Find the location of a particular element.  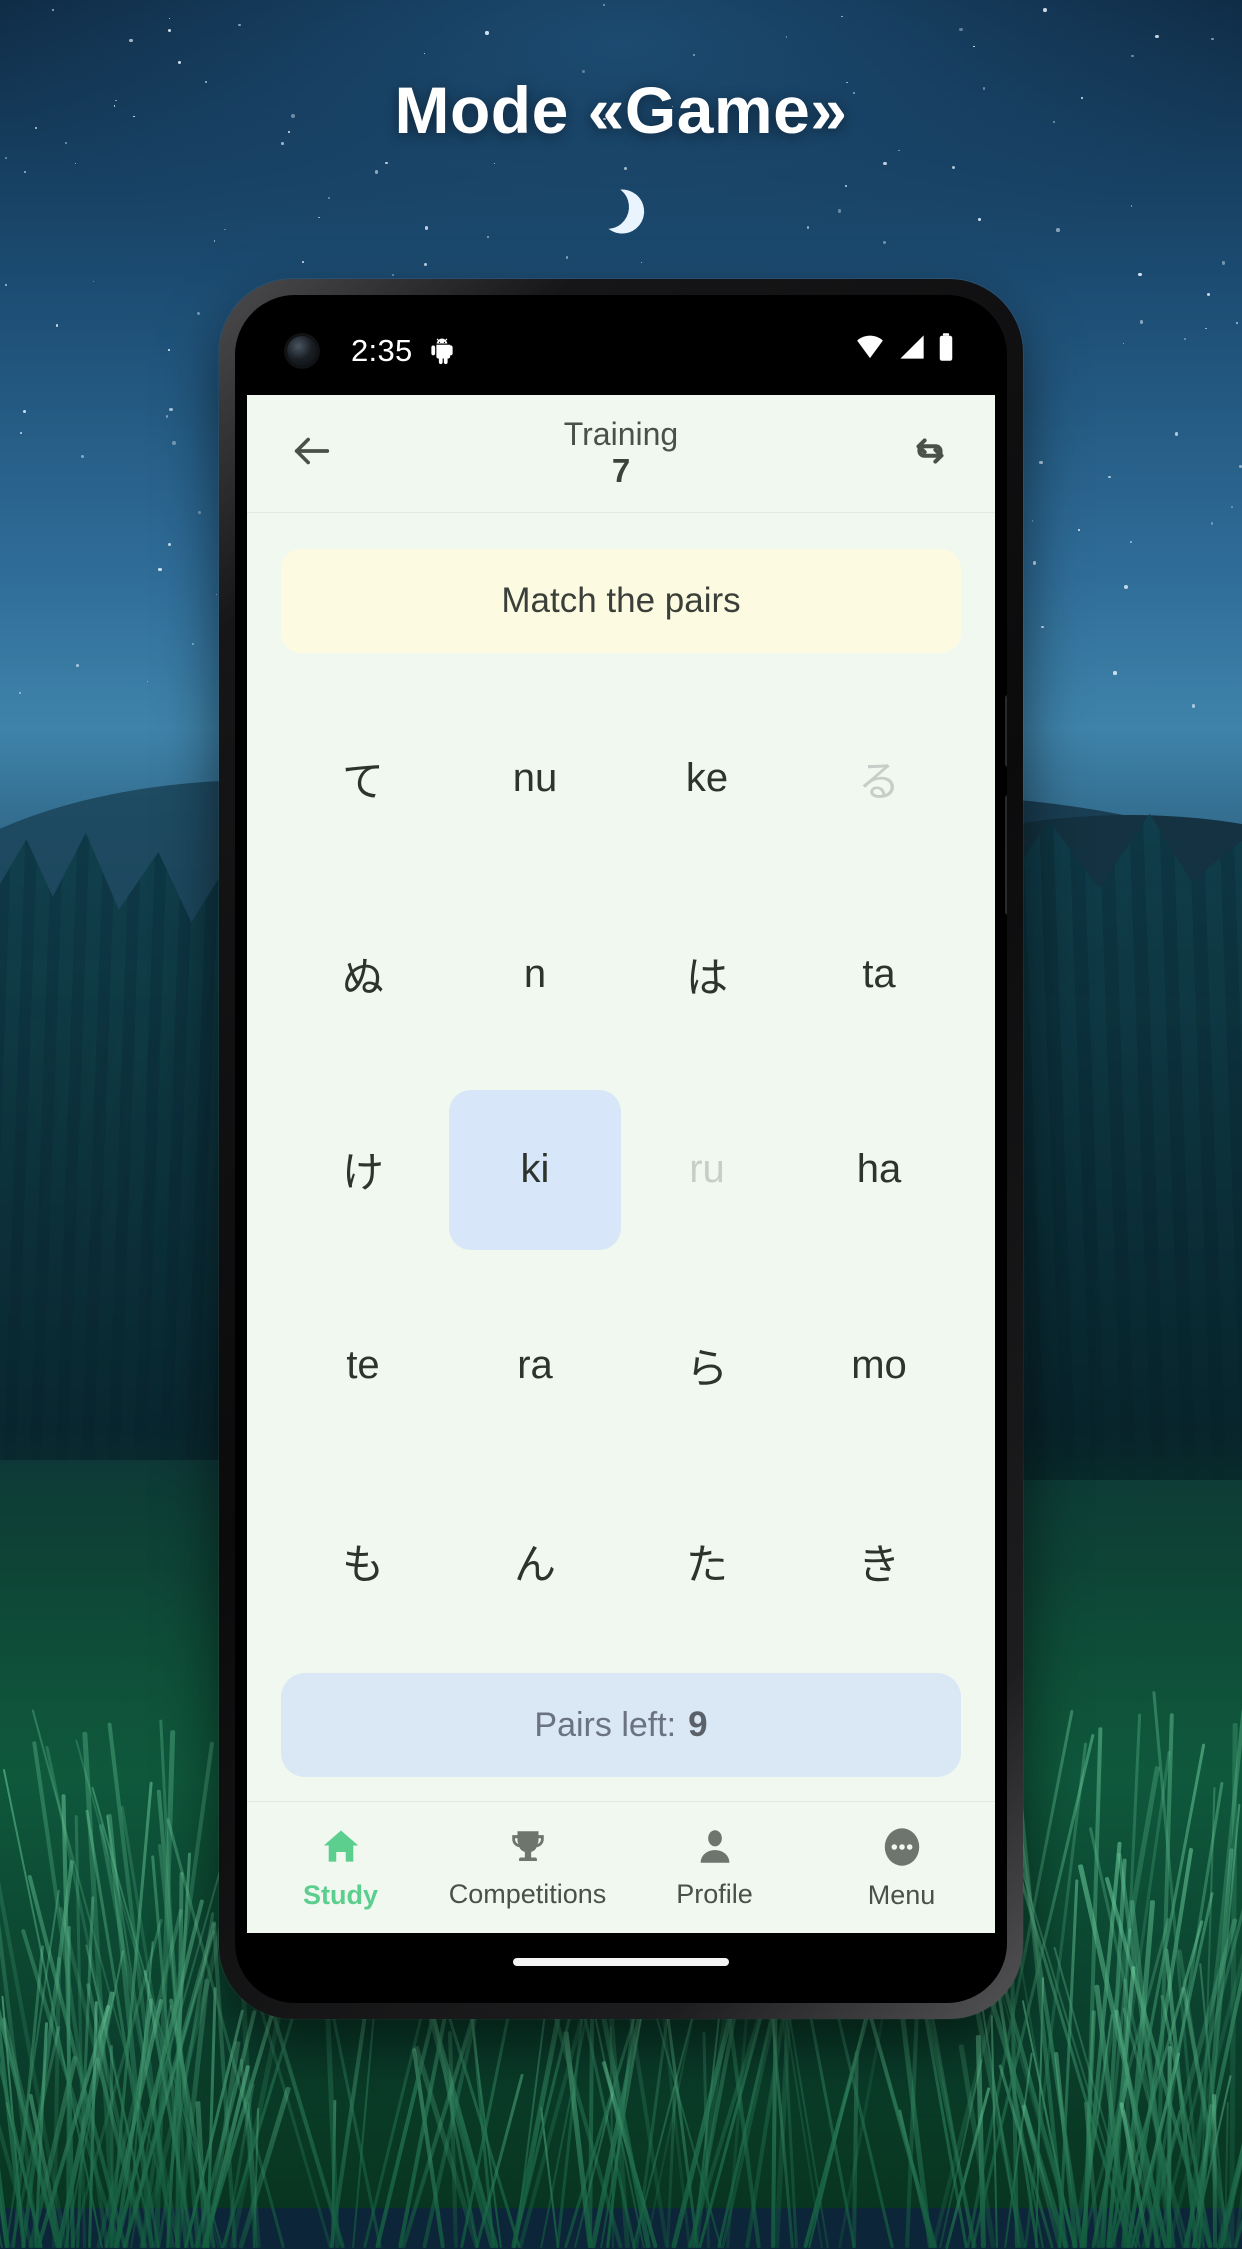

pairs-left-label: Pairs left: is located at coordinates (605, 1724).